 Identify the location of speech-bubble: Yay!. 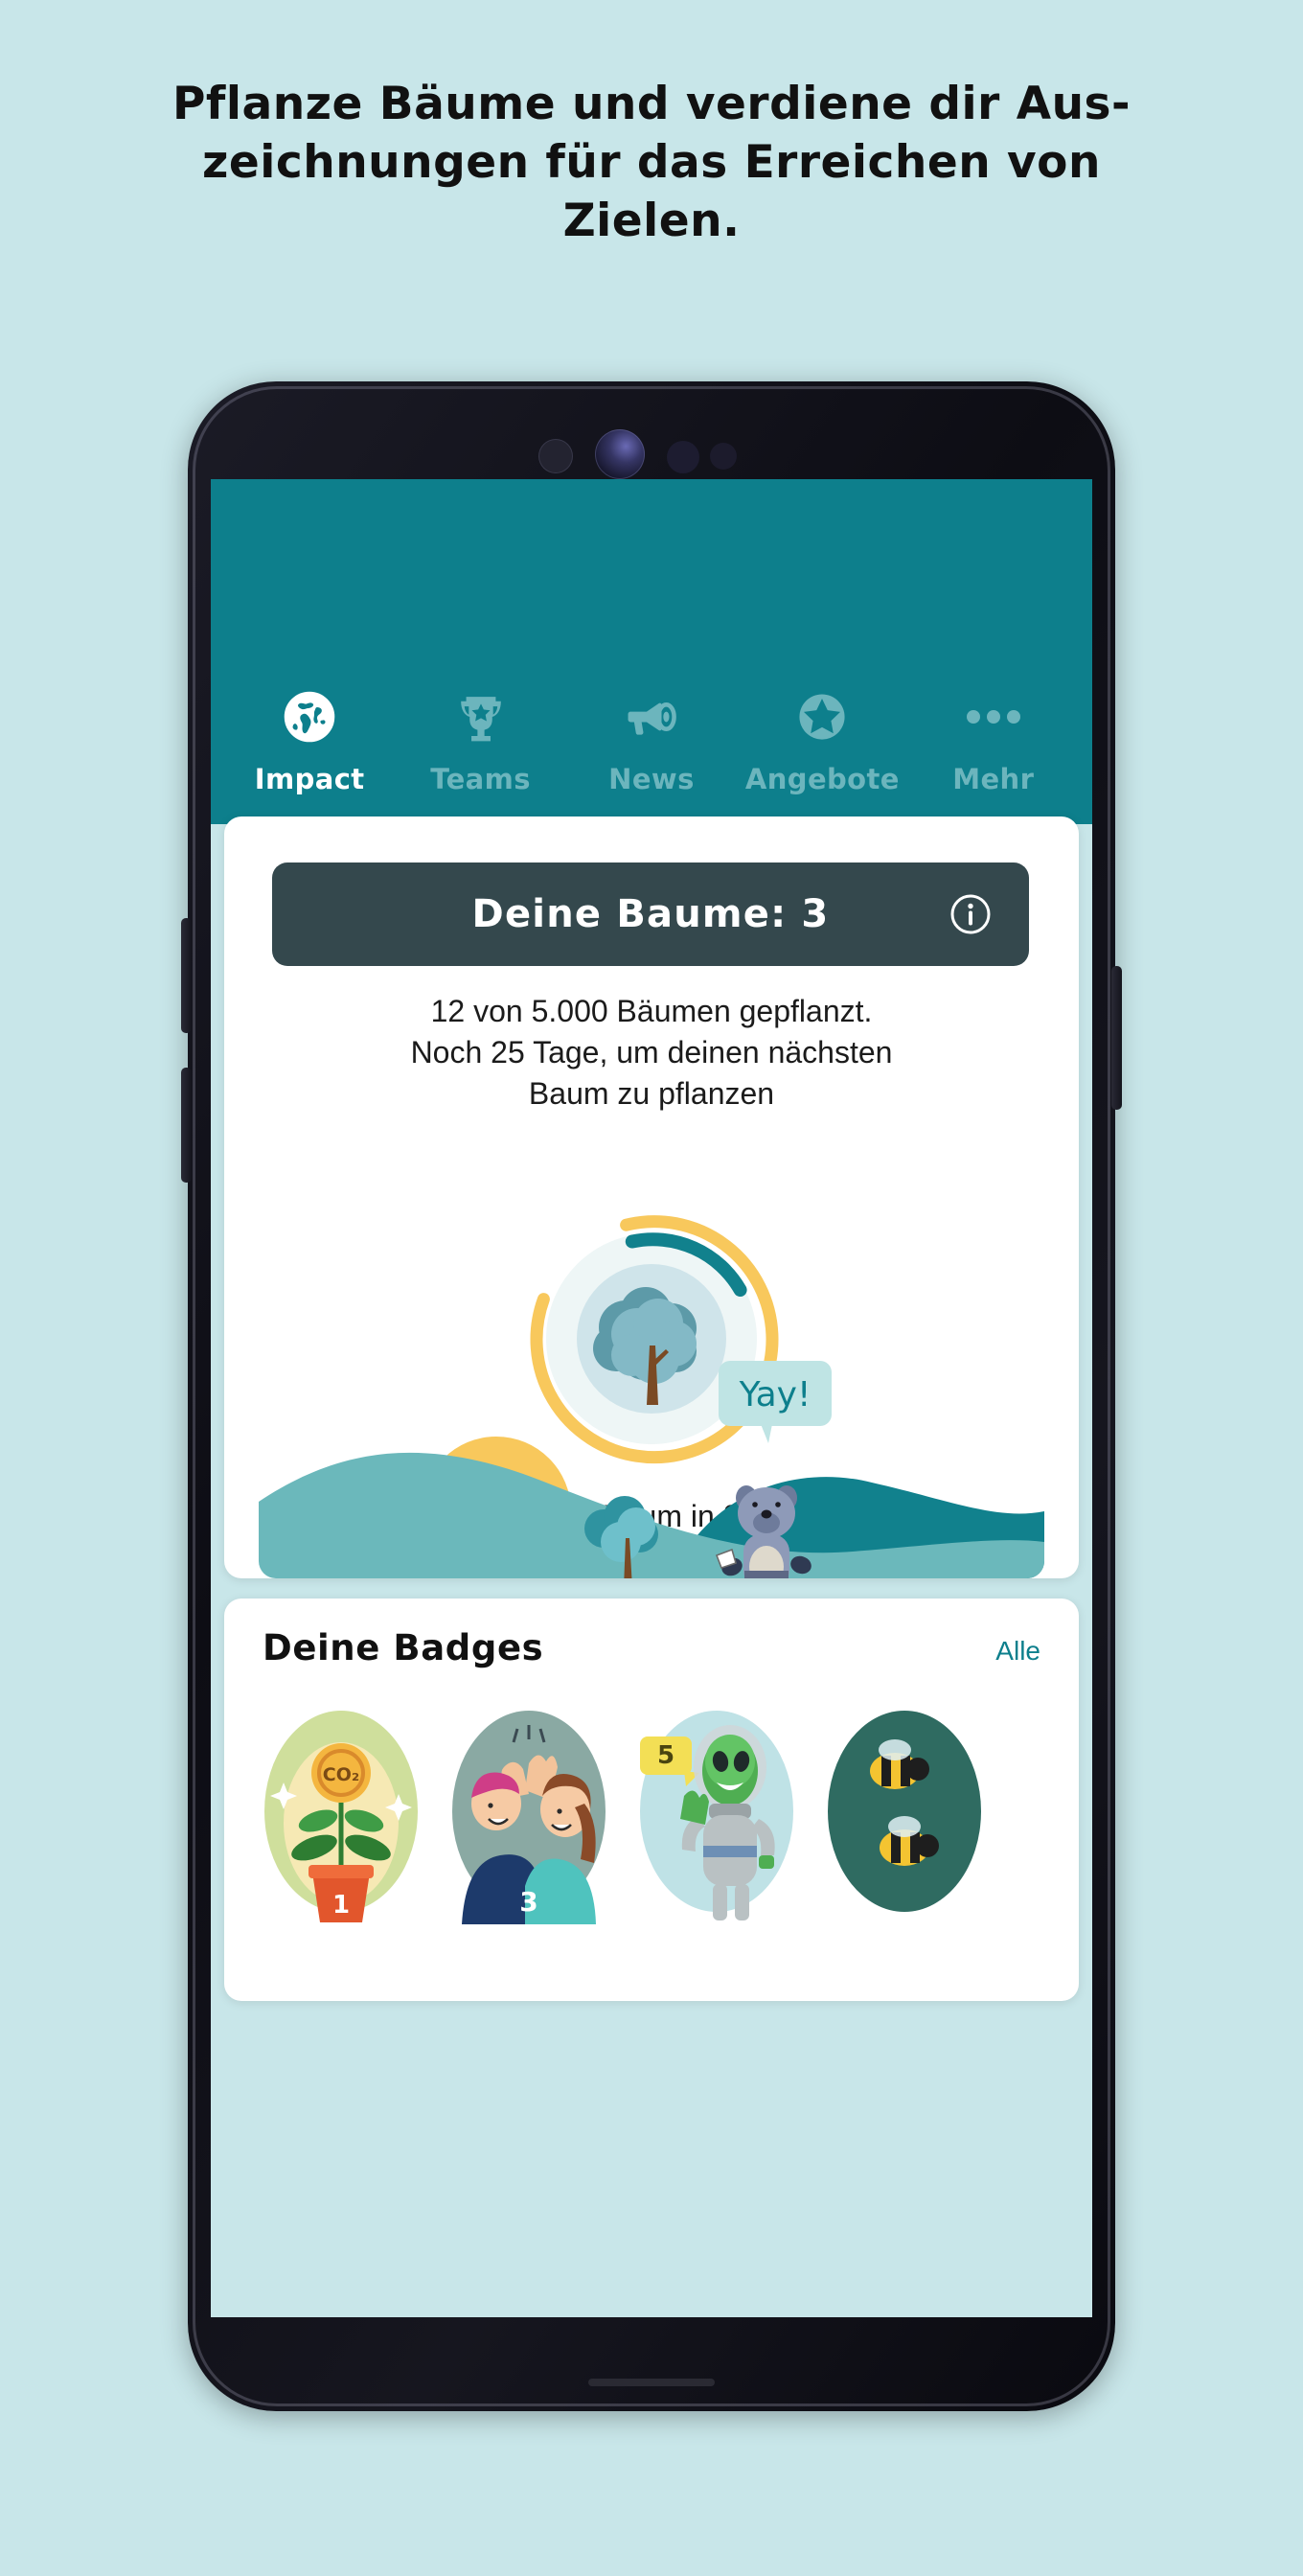
(775, 1402).